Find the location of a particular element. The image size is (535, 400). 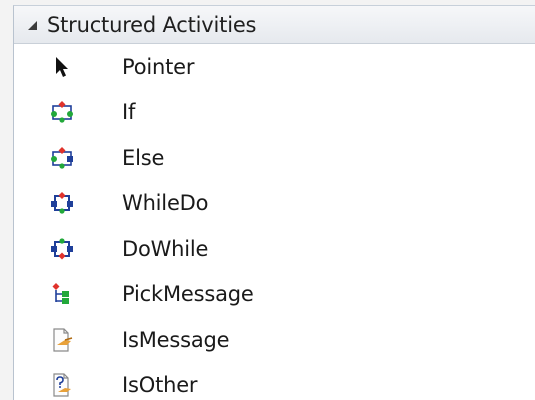

toolbox-item-label: Else is located at coordinates (143, 157).